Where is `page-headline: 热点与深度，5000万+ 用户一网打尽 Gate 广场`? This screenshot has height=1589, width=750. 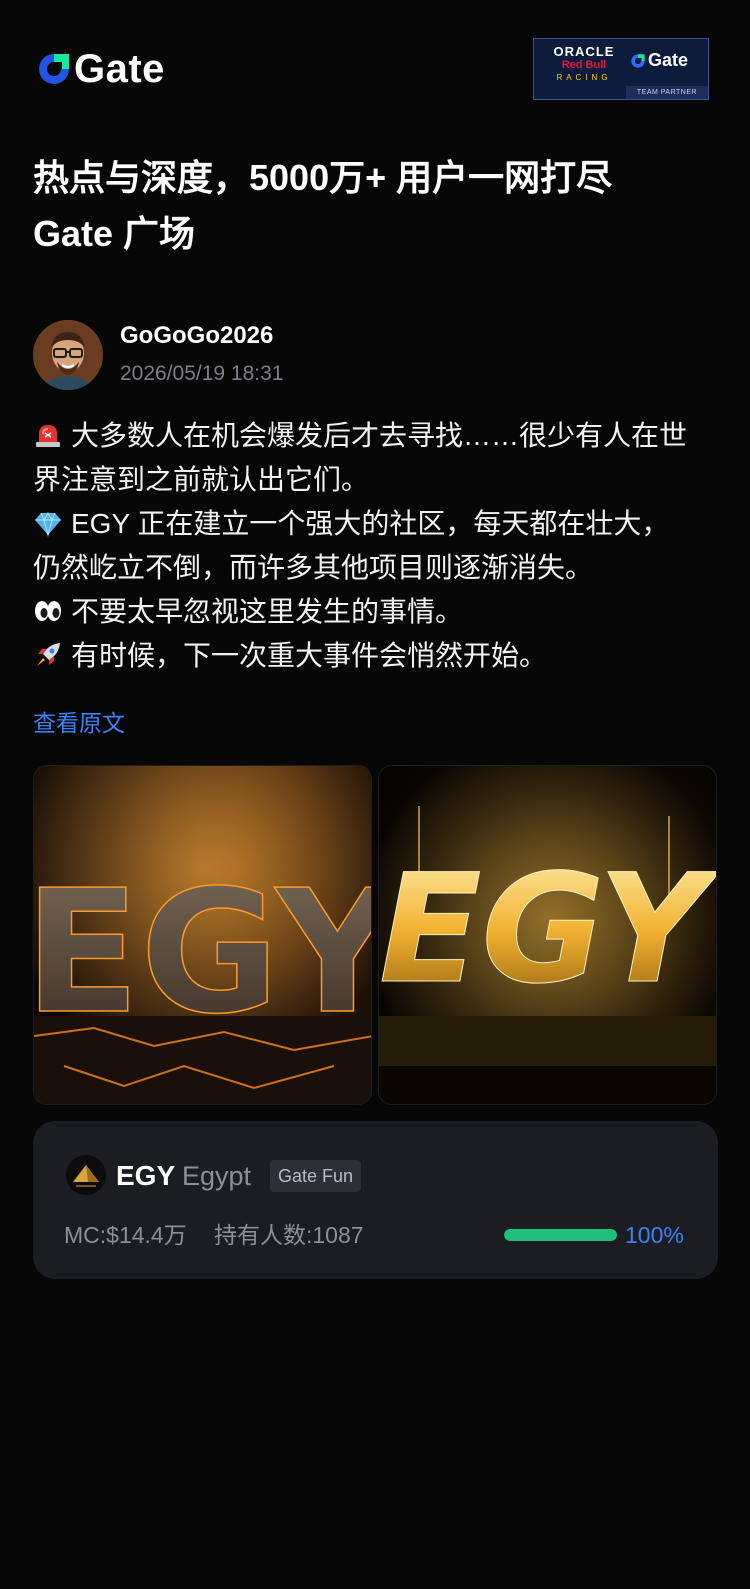 page-headline: 热点与深度，5000万+ 用户一网打尽 Gate 广场 is located at coordinates (378, 206).